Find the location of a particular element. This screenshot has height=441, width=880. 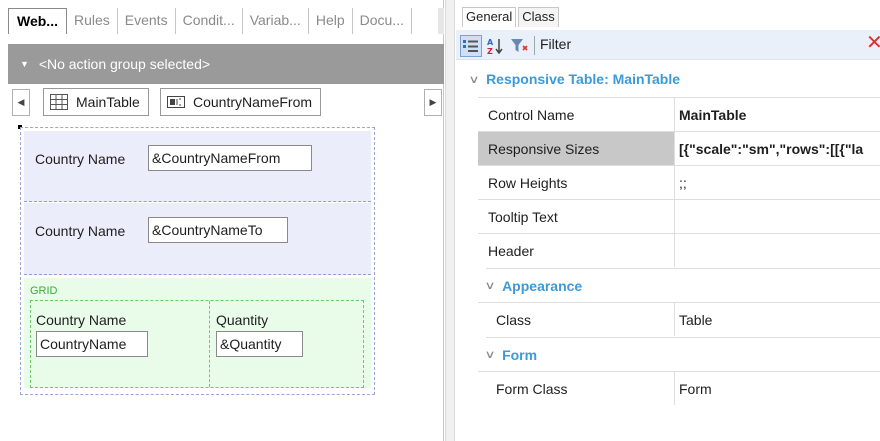

toolbar-separator is located at coordinates (534, 45).